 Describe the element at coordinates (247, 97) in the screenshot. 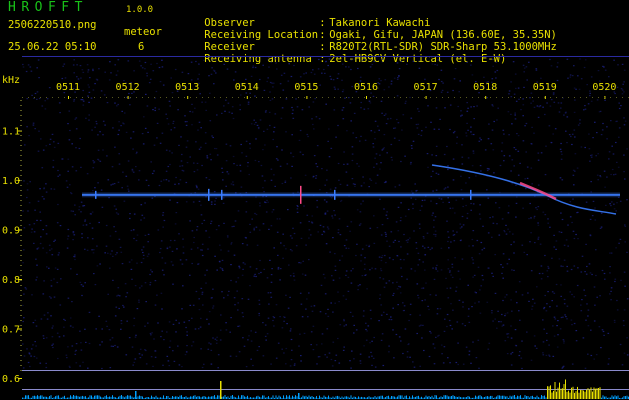

I see `x-tick-mark` at that location.